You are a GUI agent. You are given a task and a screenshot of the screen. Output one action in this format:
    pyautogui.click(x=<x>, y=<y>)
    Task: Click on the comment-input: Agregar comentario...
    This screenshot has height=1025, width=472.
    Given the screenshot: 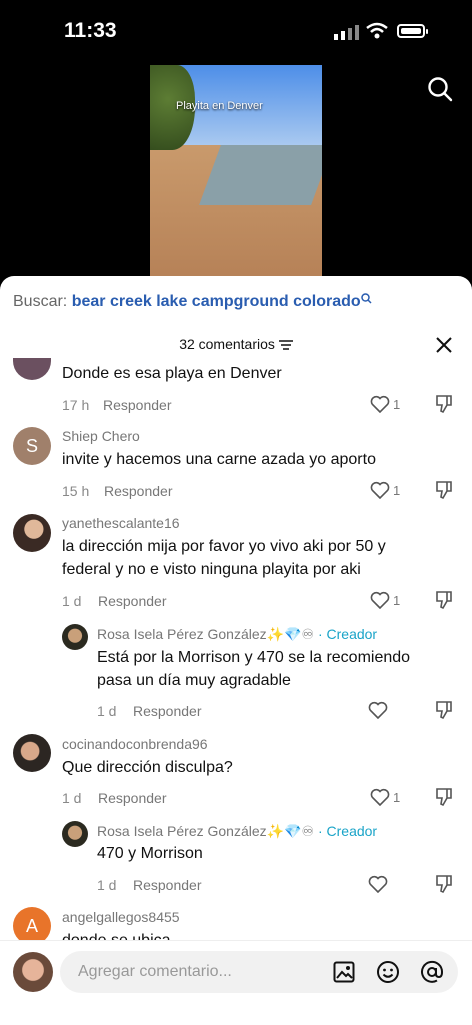 What is the action you would take?
    pyautogui.click(x=259, y=972)
    